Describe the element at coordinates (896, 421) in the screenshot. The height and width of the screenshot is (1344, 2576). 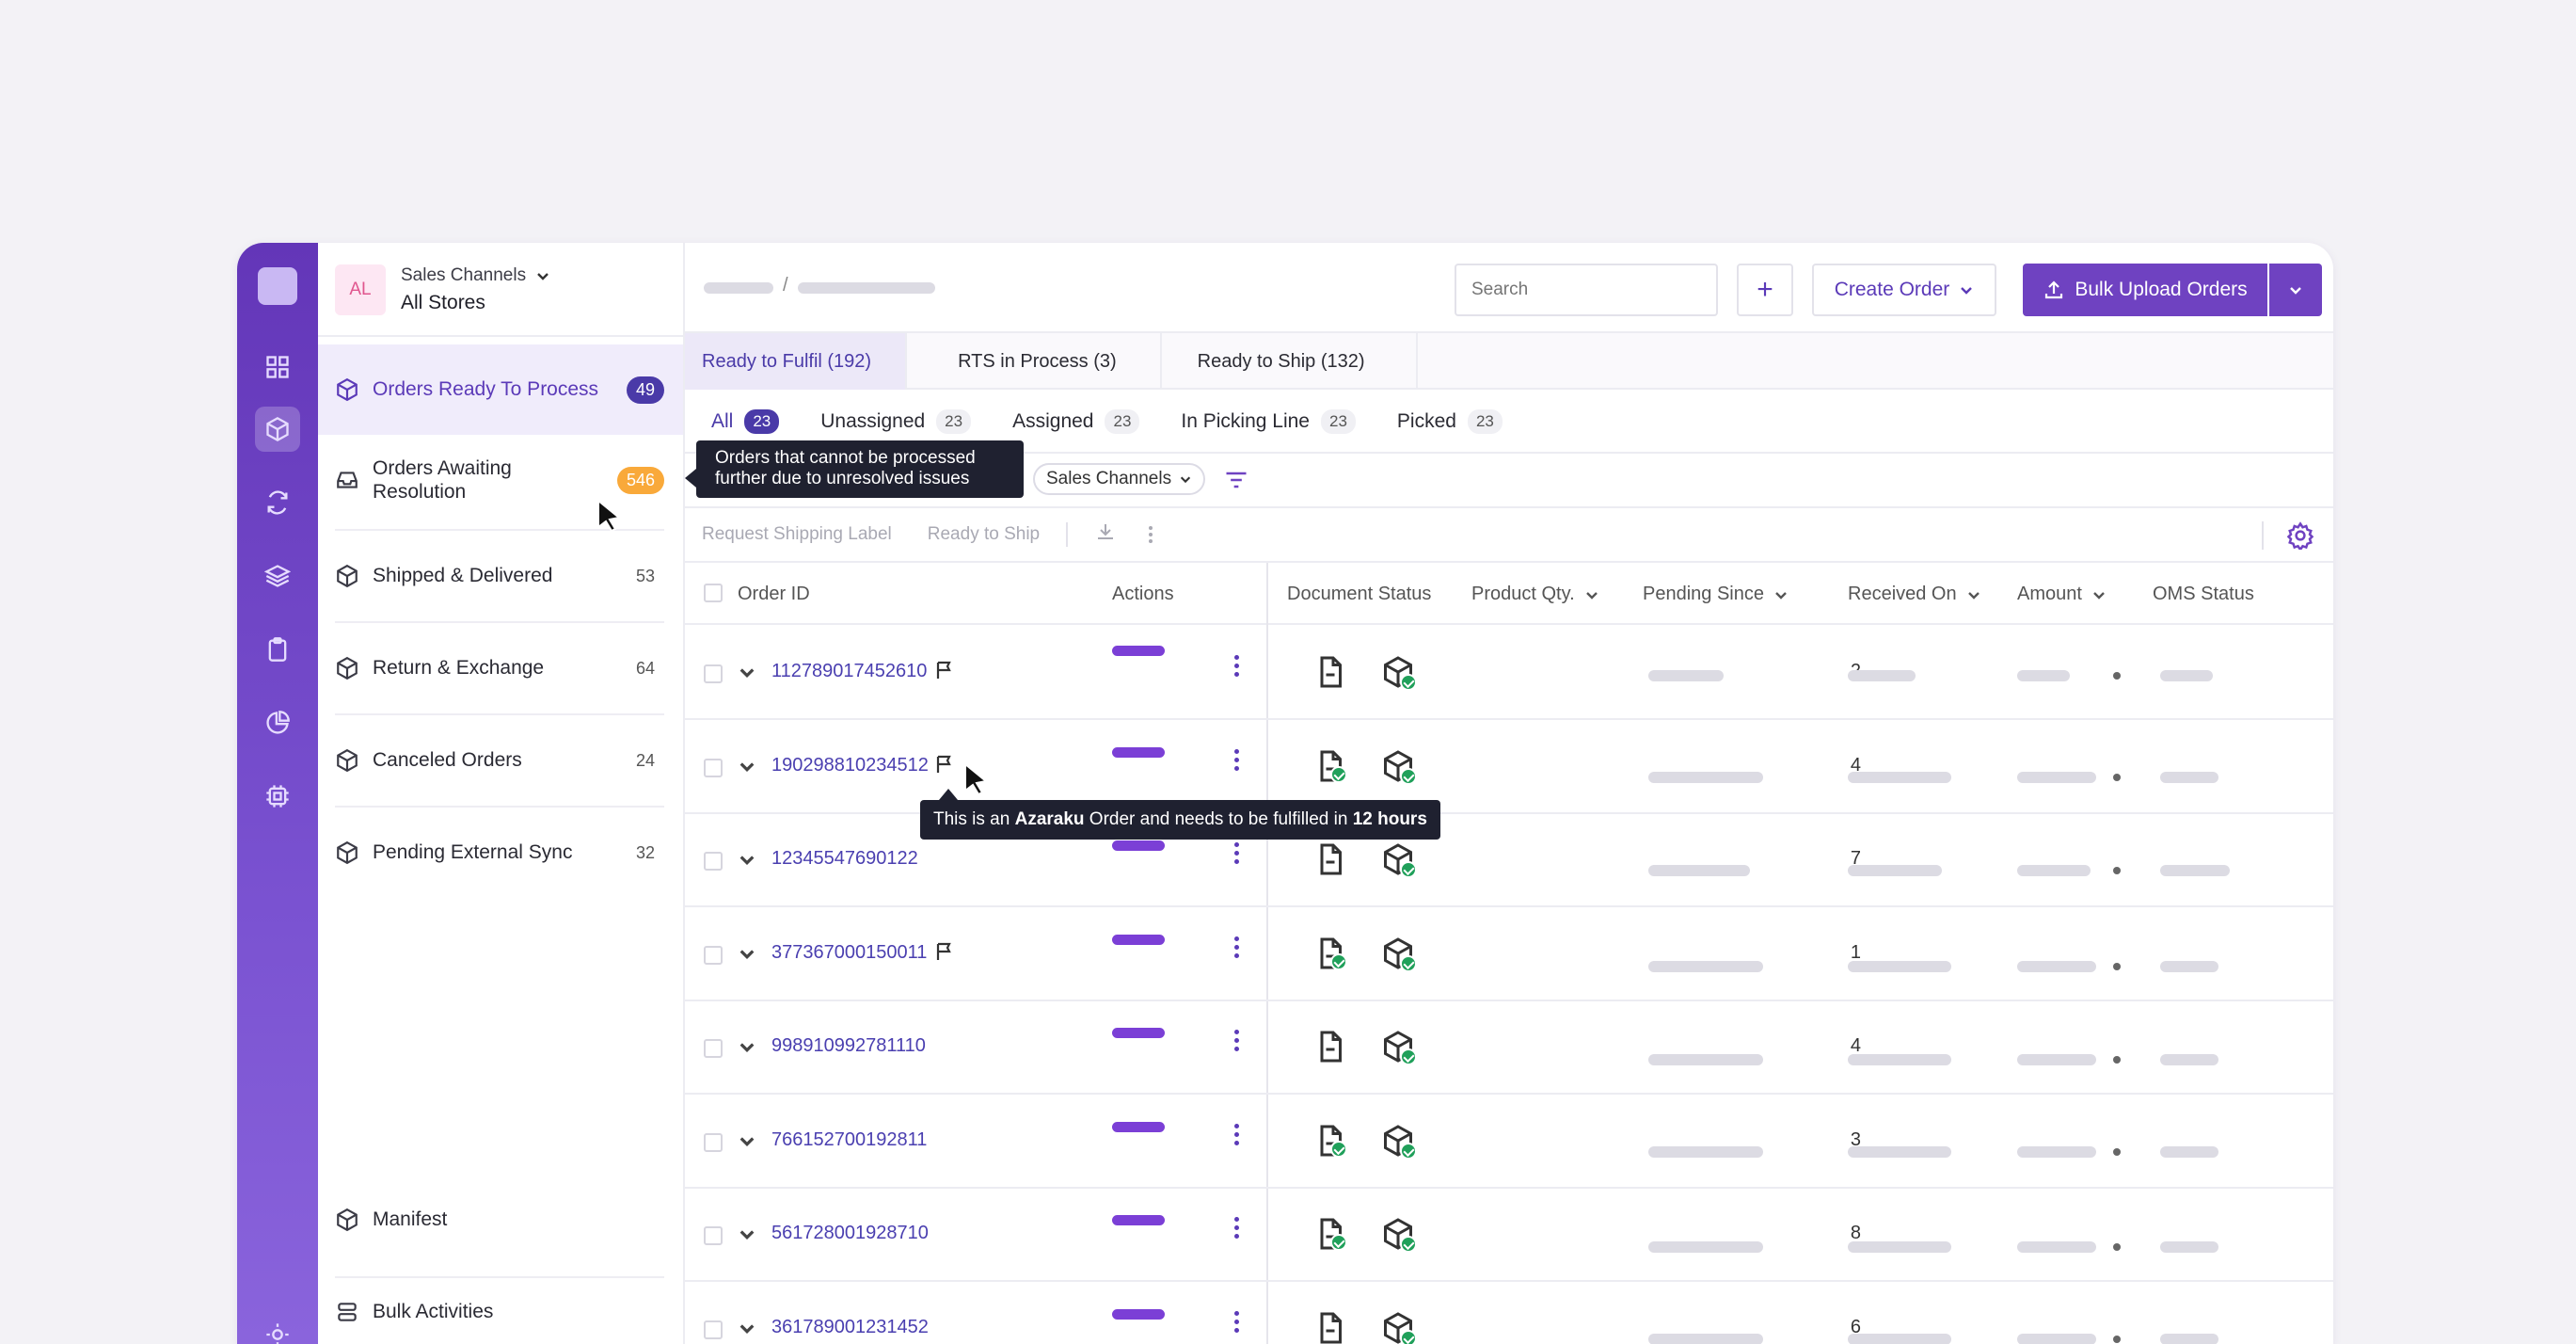
I see `subtab-unassigned: Unassigned 23` at that location.